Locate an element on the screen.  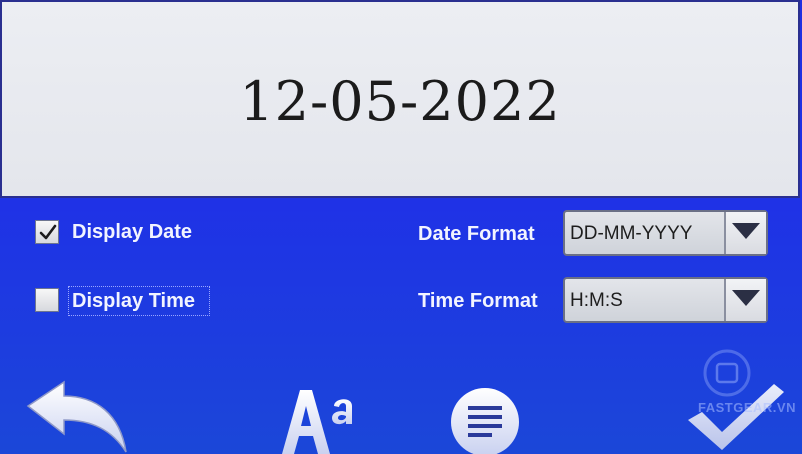
time-format-select: H:M:S is located at coordinates (665, 300).